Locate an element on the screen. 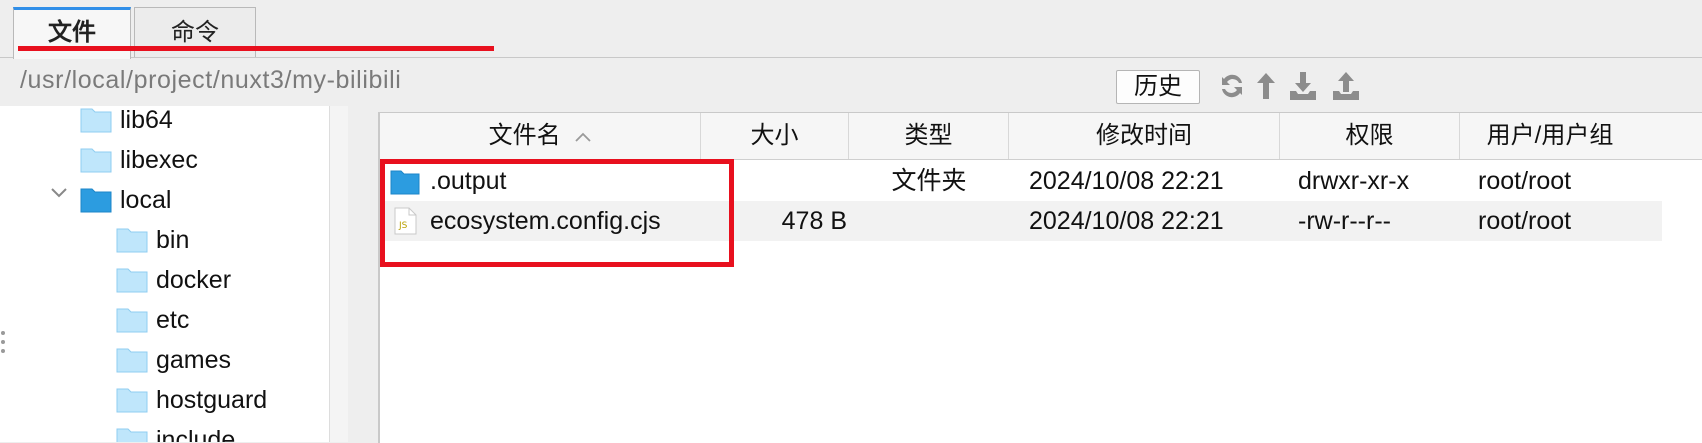 Image resolution: width=1702 pixels, height=443 pixels. tree-item-label: games is located at coordinates (194, 360).